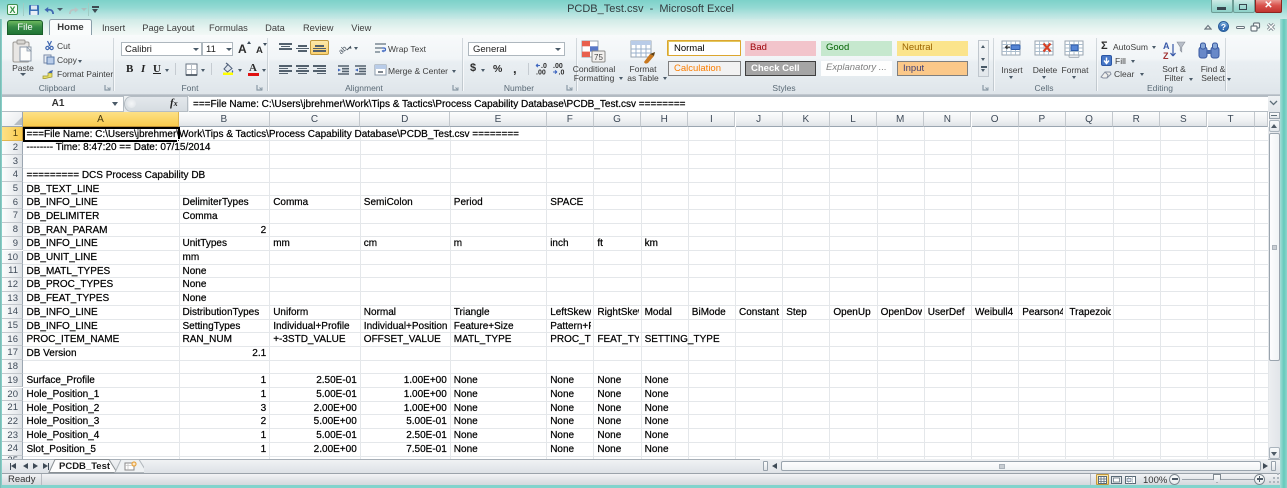 The width and height of the screenshot is (1287, 488). I want to click on svg-text: A, so click(1166, 46).